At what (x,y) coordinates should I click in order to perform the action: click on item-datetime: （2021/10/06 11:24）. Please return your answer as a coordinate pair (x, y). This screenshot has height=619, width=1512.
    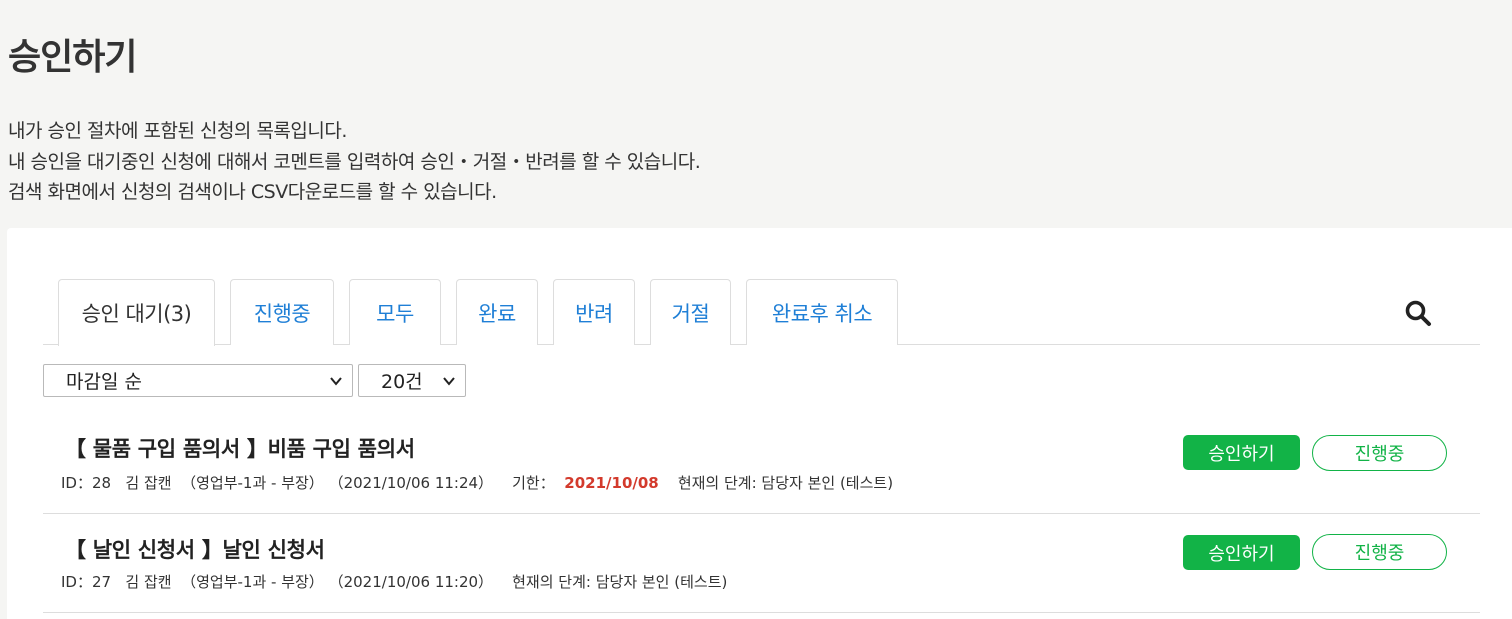
    Looking at the image, I should click on (411, 483).